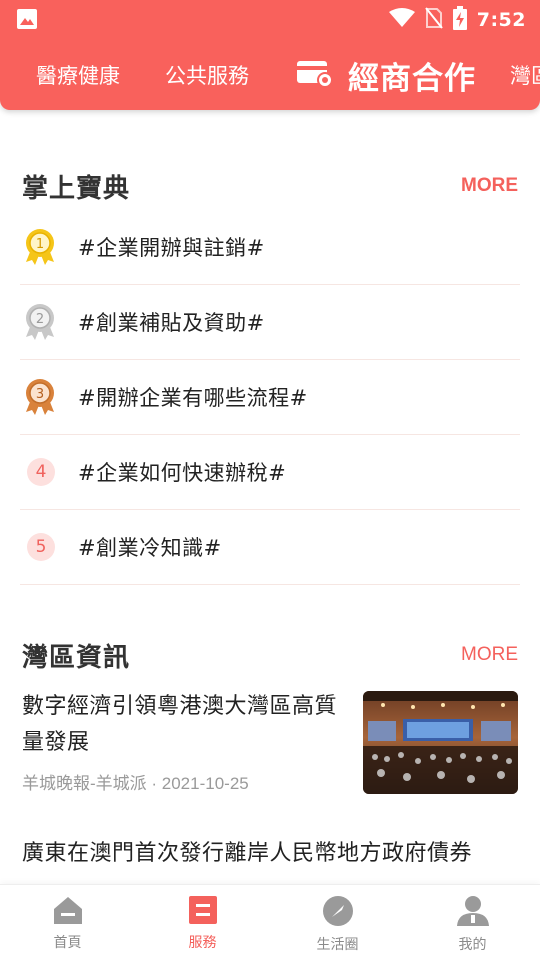 This screenshot has width=540, height=961. What do you see at coordinates (270, 19) in the screenshot?
I see `status-bar: 7:52` at bounding box center [270, 19].